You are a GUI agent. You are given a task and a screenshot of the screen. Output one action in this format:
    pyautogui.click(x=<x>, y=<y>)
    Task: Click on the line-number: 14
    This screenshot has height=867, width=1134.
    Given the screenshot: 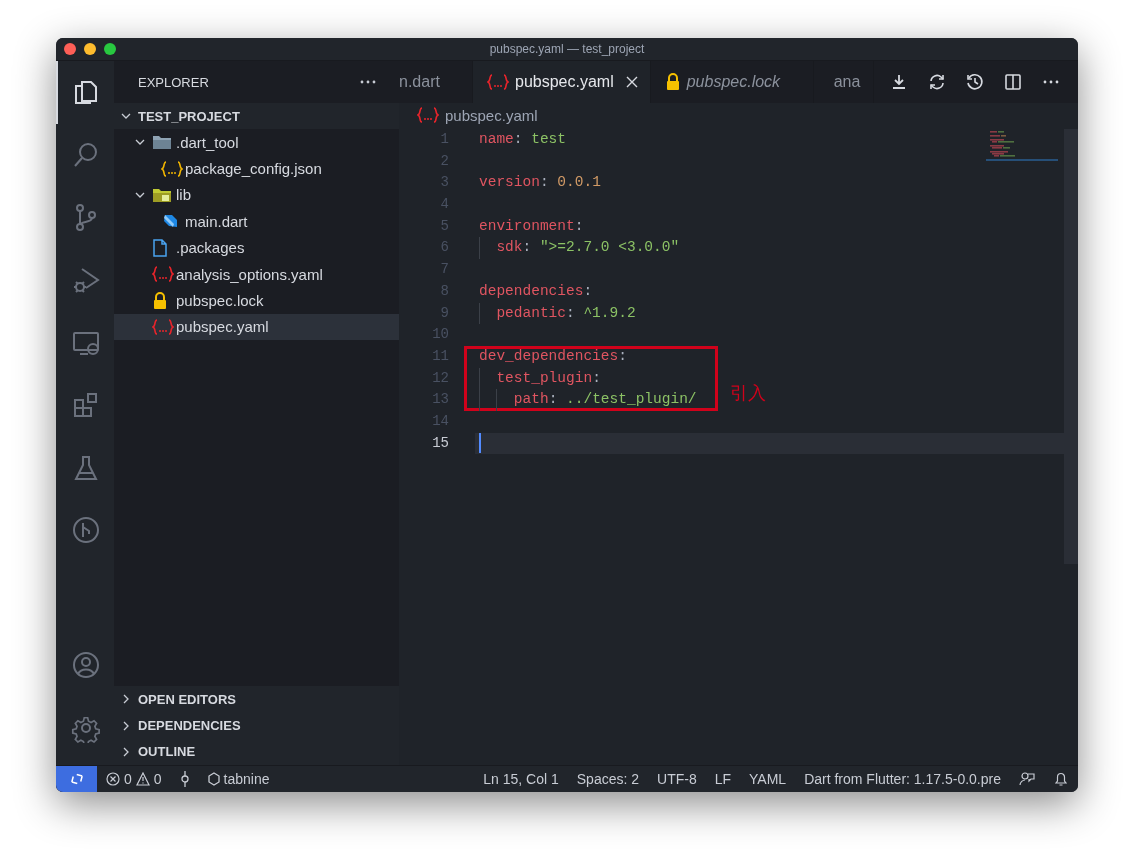 What is the action you would take?
    pyautogui.click(x=440, y=421)
    